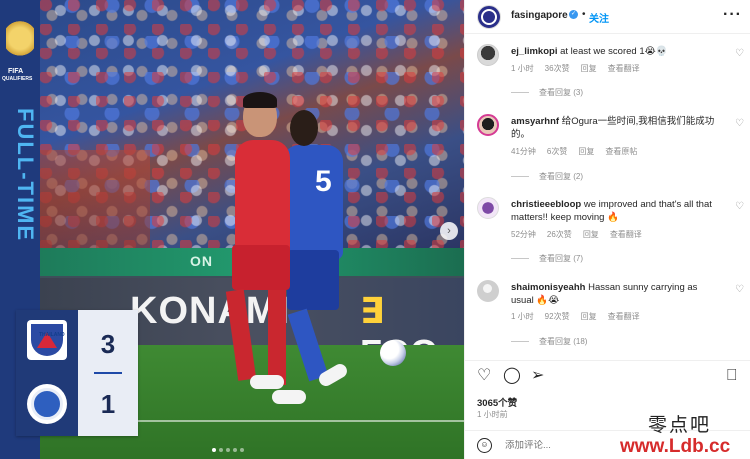  I want to click on red-player-leg, so click(277, 337).